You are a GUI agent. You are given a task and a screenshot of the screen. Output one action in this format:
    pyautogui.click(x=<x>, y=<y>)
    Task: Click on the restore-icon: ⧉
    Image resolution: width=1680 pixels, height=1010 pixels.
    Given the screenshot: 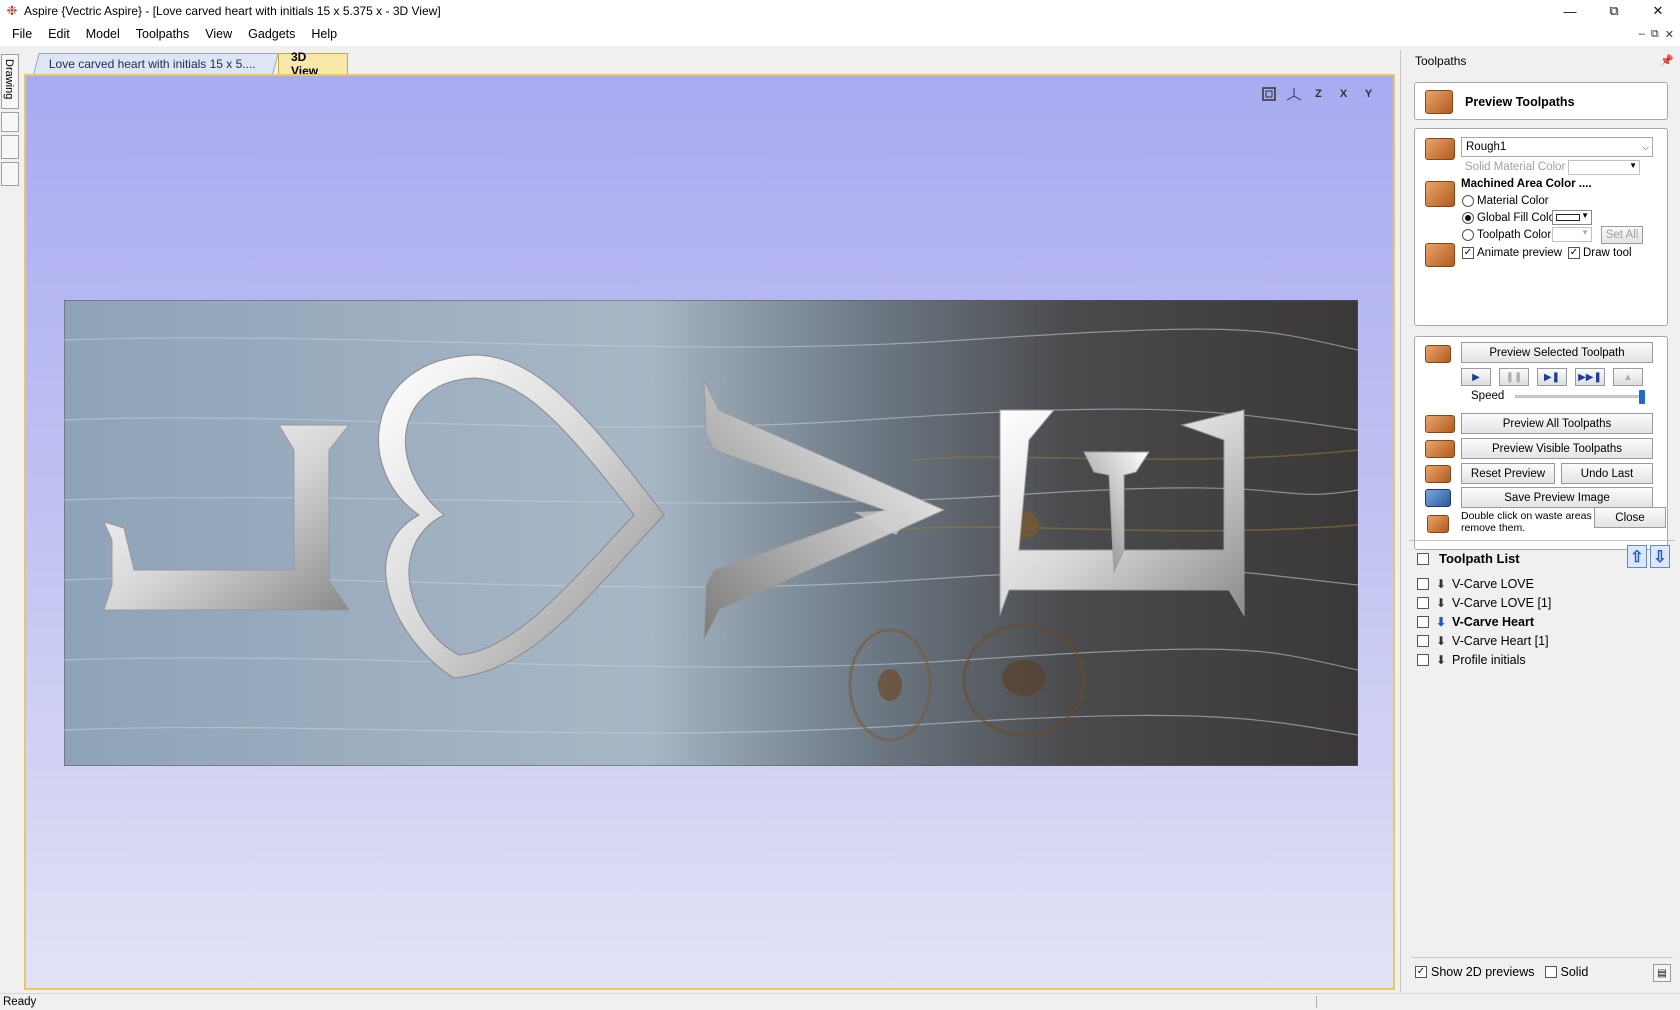 What is the action you would take?
    pyautogui.click(x=1614, y=11)
    